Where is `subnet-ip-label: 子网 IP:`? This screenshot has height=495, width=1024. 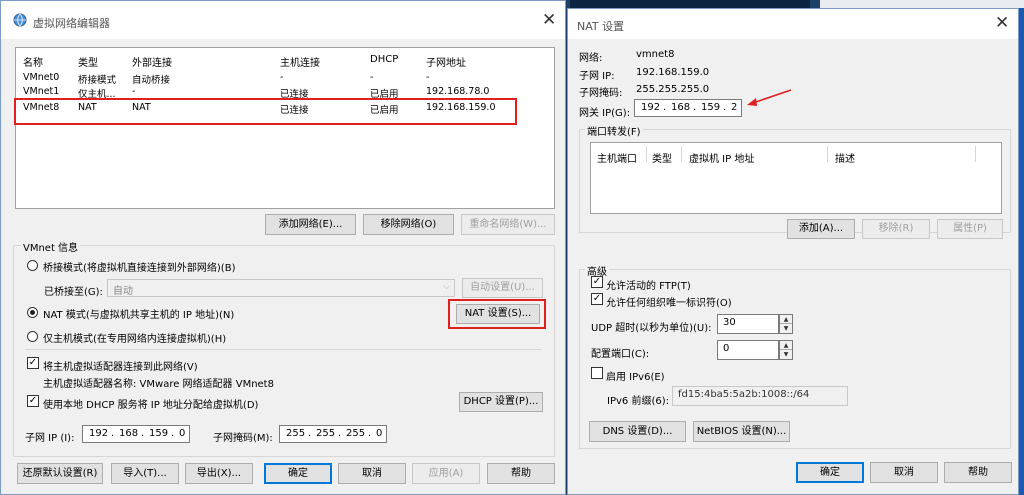
subnet-ip-label: 子网 IP: is located at coordinates (597, 76).